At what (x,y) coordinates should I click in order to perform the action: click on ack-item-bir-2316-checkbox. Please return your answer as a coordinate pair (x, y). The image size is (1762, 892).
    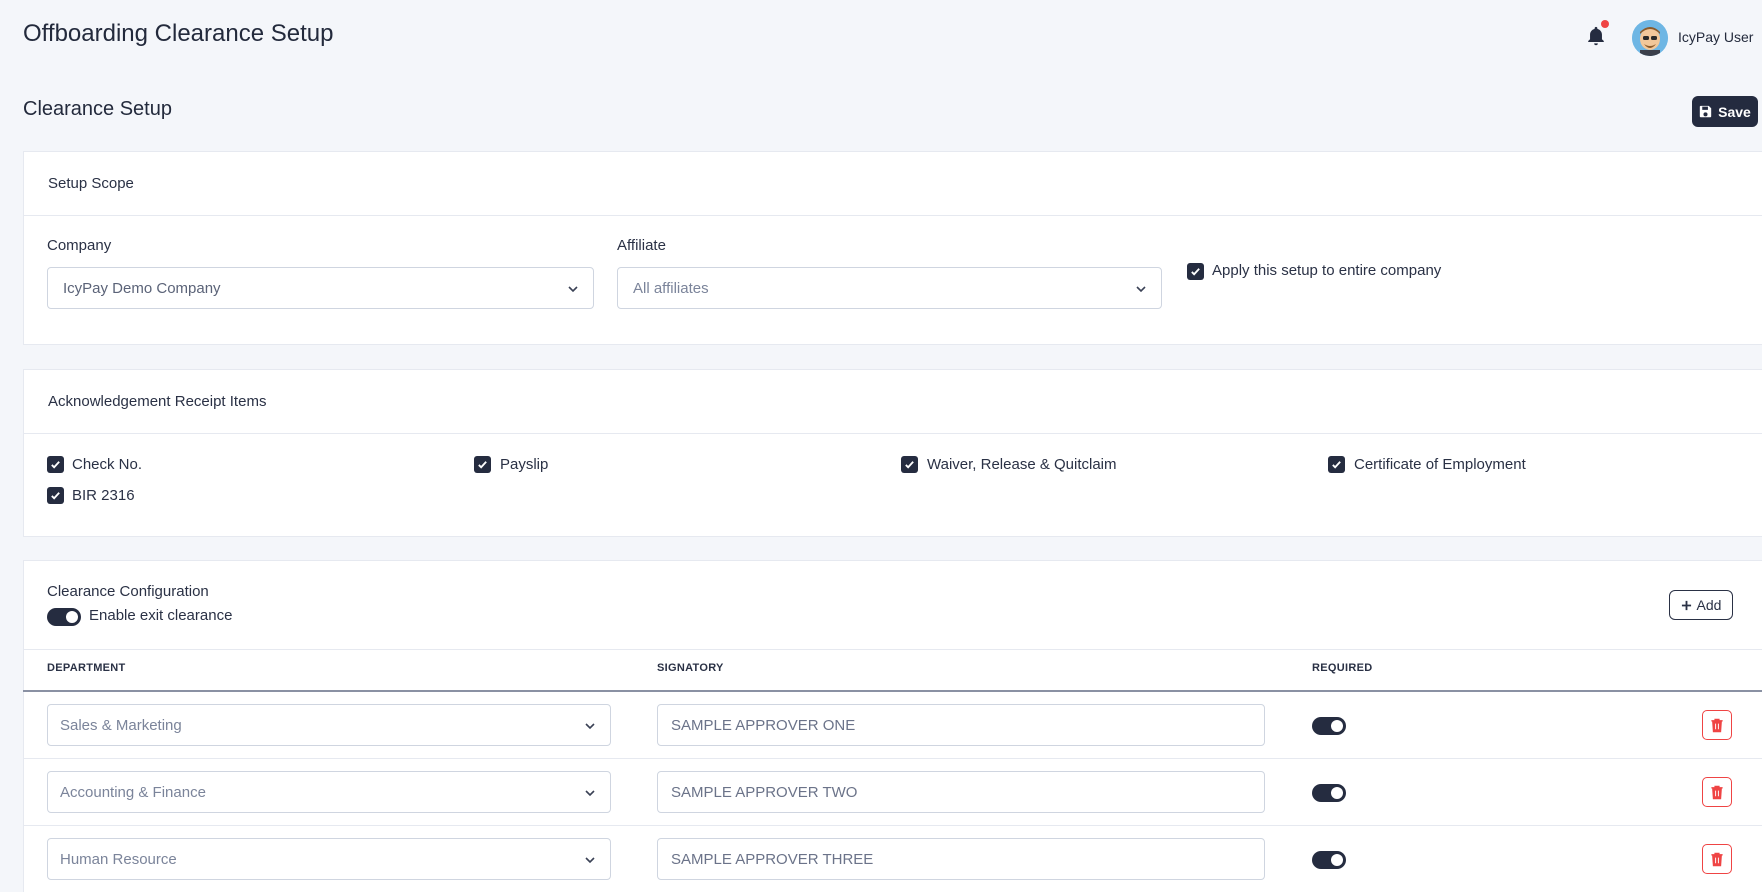
    Looking at the image, I should click on (55, 495).